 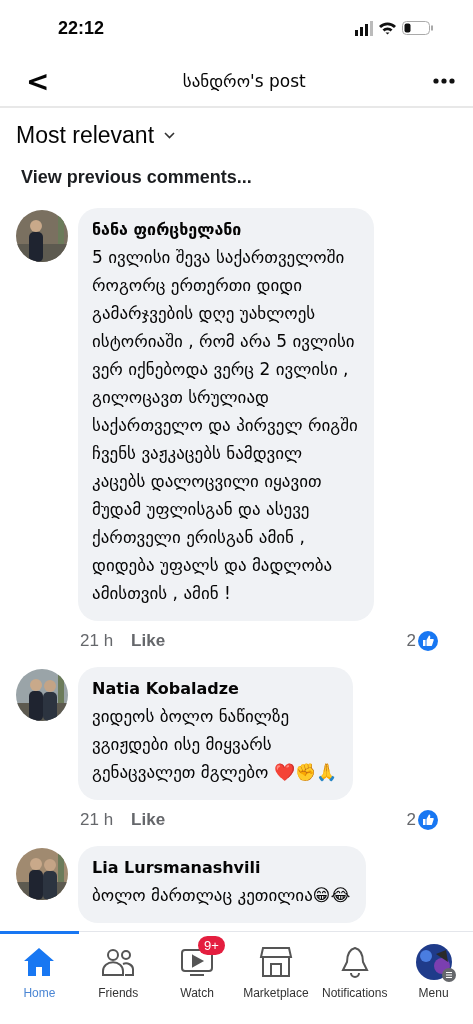 What do you see at coordinates (417, 28) in the screenshot?
I see `battery-icon` at bounding box center [417, 28].